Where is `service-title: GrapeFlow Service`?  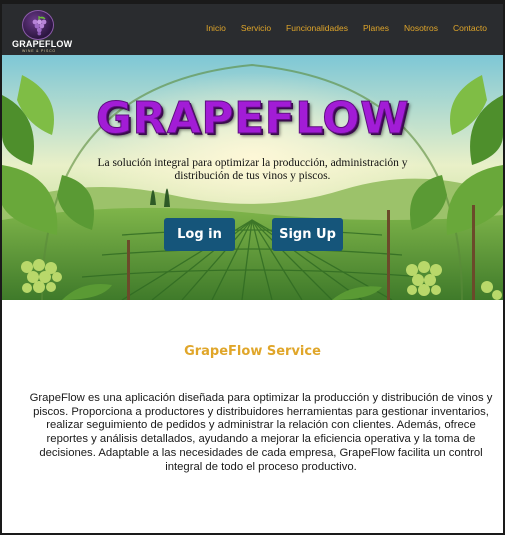 service-title: GrapeFlow Service is located at coordinates (252, 351).